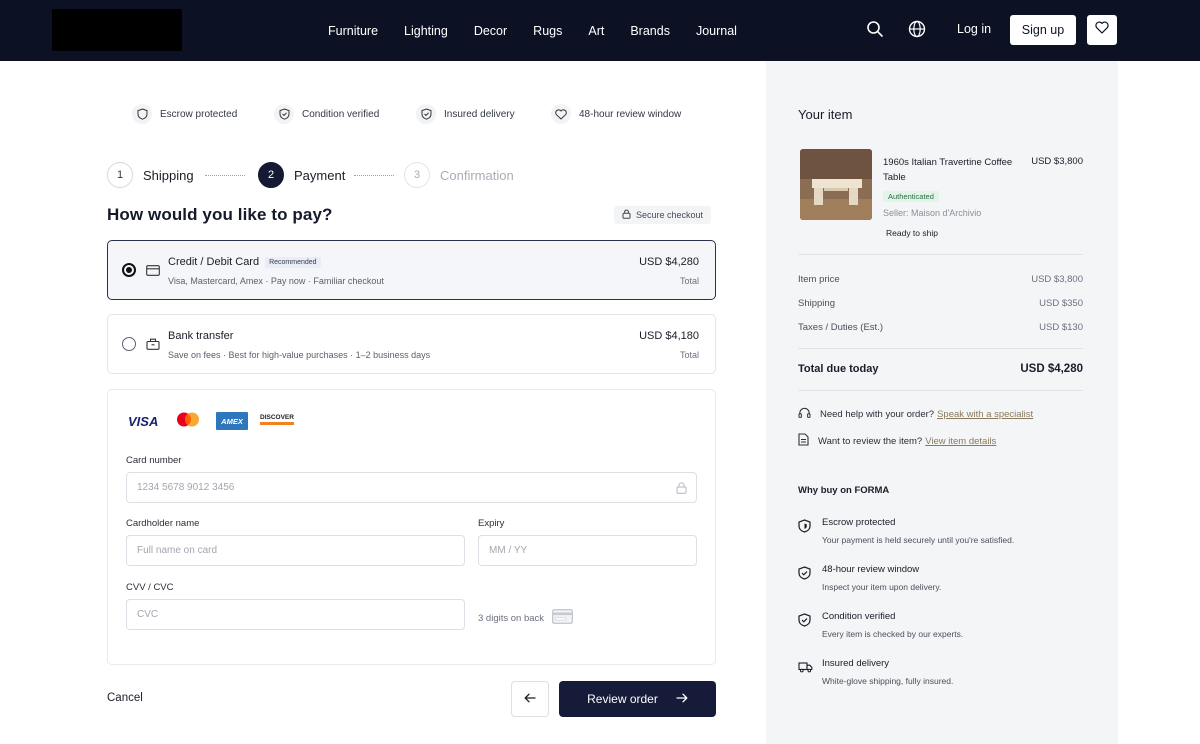  What do you see at coordinates (918, 30) in the screenshot?
I see `globe-icon` at bounding box center [918, 30].